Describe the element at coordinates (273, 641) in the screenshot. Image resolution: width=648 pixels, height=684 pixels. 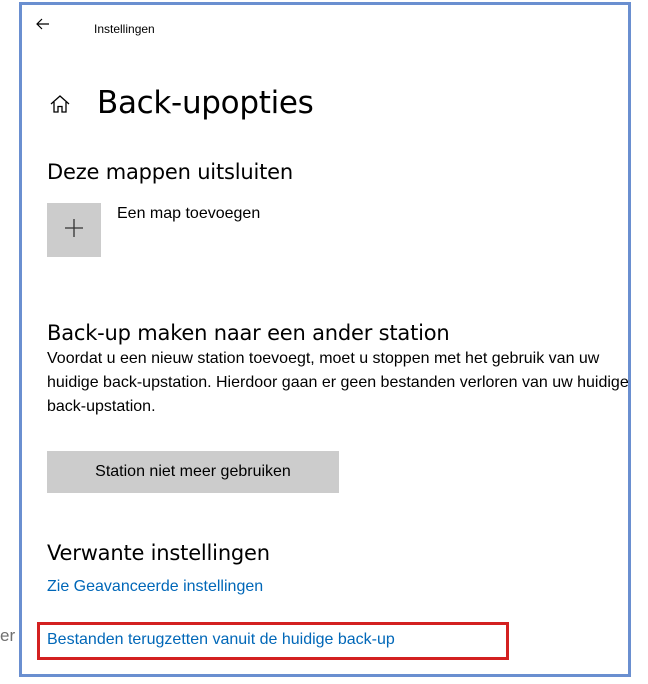
I see `highlight-annotation-box` at that location.